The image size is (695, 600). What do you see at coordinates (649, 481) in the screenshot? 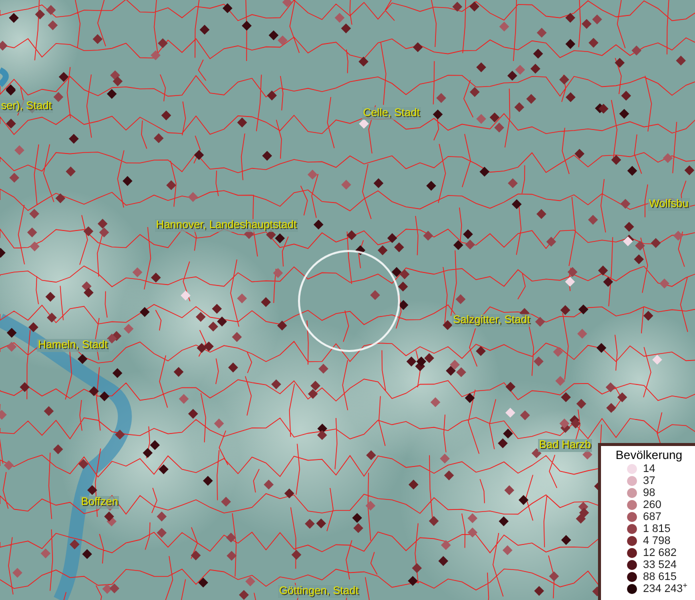
I see `legend-value: 37` at bounding box center [649, 481].